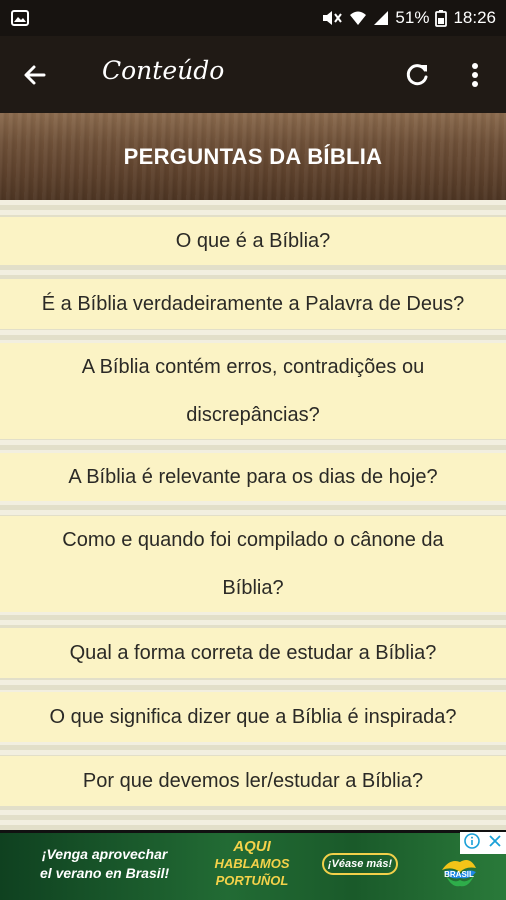 This screenshot has width=506, height=900. I want to click on list-item-label: Por que devemos ler/estudar a Bíblia?, so click(253, 781).